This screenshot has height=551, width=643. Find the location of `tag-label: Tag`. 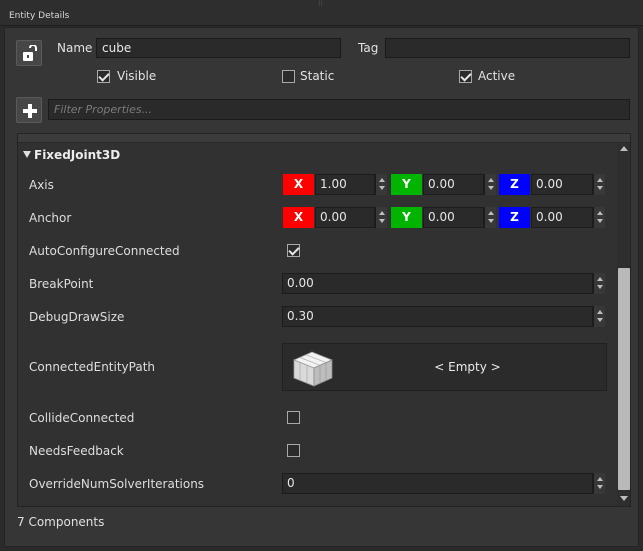

tag-label: Tag is located at coordinates (368, 48).